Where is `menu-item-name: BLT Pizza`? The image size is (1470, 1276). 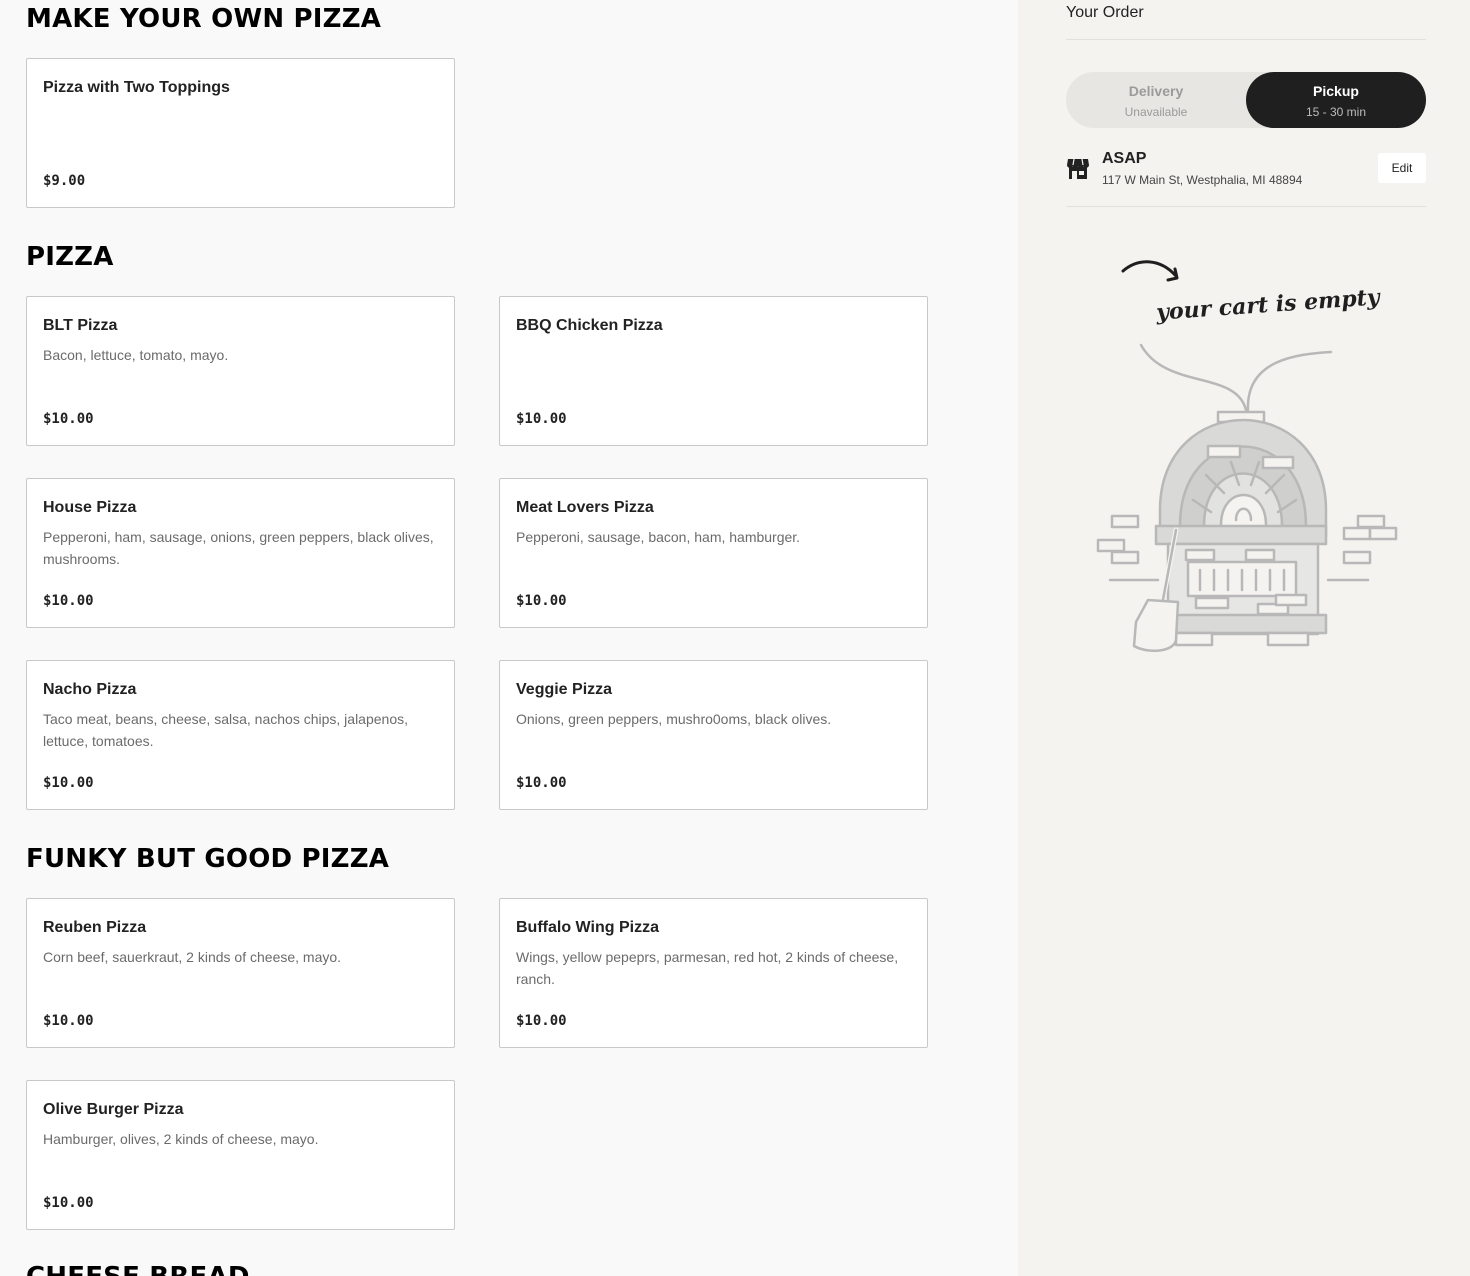
menu-item-name: BLT Pizza is located at coordinates (80, 325).